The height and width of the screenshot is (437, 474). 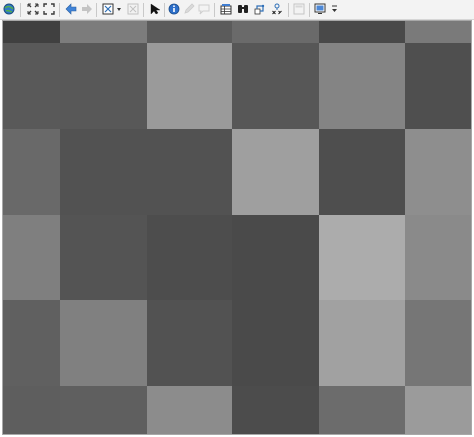 I want to click on clear-selection-icon, so click(x=133, y=9).